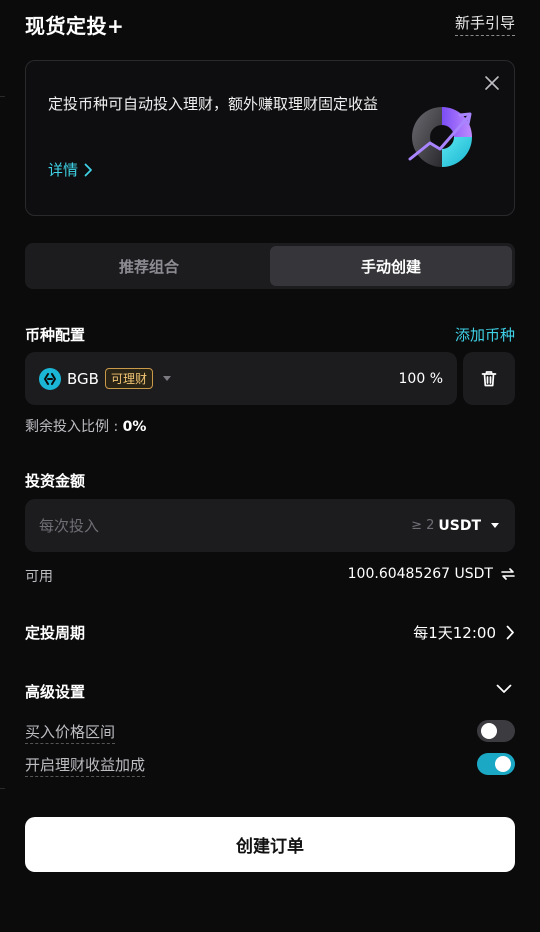 The height and width of the screenshot is (932, 540). What do you see at coordinates (134, 427) in the screenshot?
I see `remaining-ratio-value: 0%` at bounding box center [134, 427].